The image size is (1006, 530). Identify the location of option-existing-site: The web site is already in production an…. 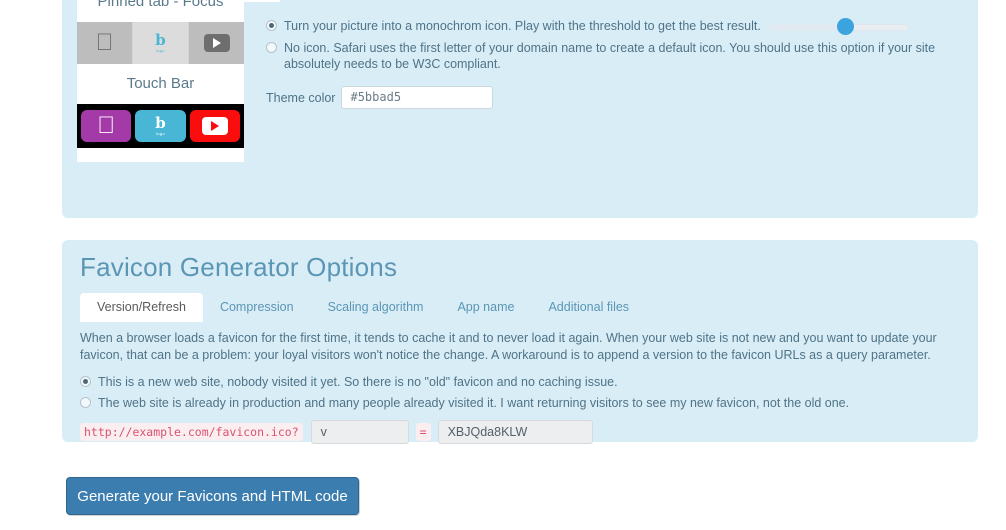
(520, 403).